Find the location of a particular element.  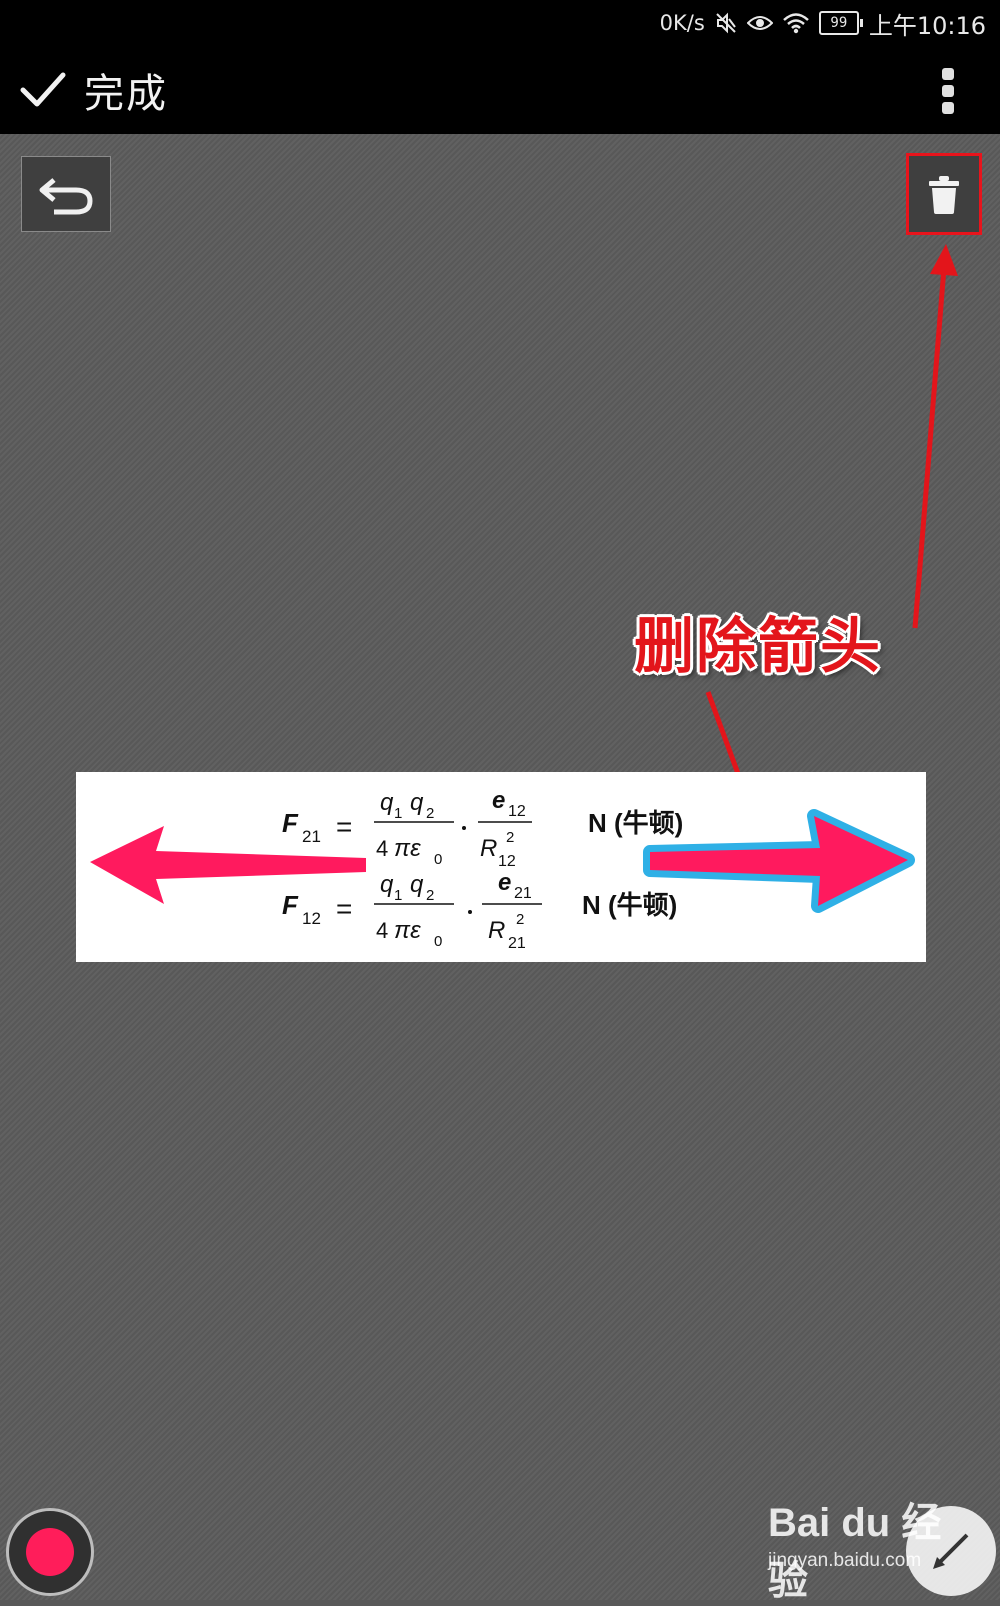

more-vertical-icon is located at coordinates (948, 74).